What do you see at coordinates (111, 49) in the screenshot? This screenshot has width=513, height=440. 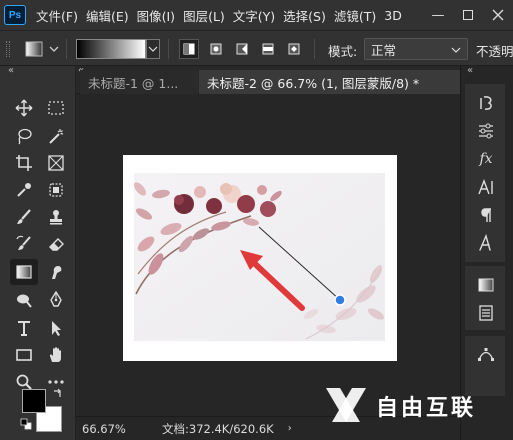 I see `gradient-picker` at bounding box center [111, 49].